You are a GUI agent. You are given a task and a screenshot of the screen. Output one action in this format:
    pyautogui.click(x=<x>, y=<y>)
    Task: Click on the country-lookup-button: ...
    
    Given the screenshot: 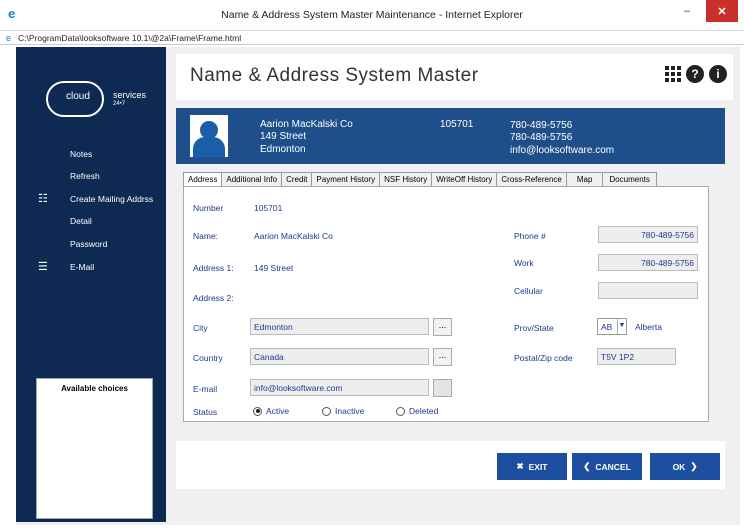 What is the action you would take?
    pyautogui.click(x=442, y=357)
    